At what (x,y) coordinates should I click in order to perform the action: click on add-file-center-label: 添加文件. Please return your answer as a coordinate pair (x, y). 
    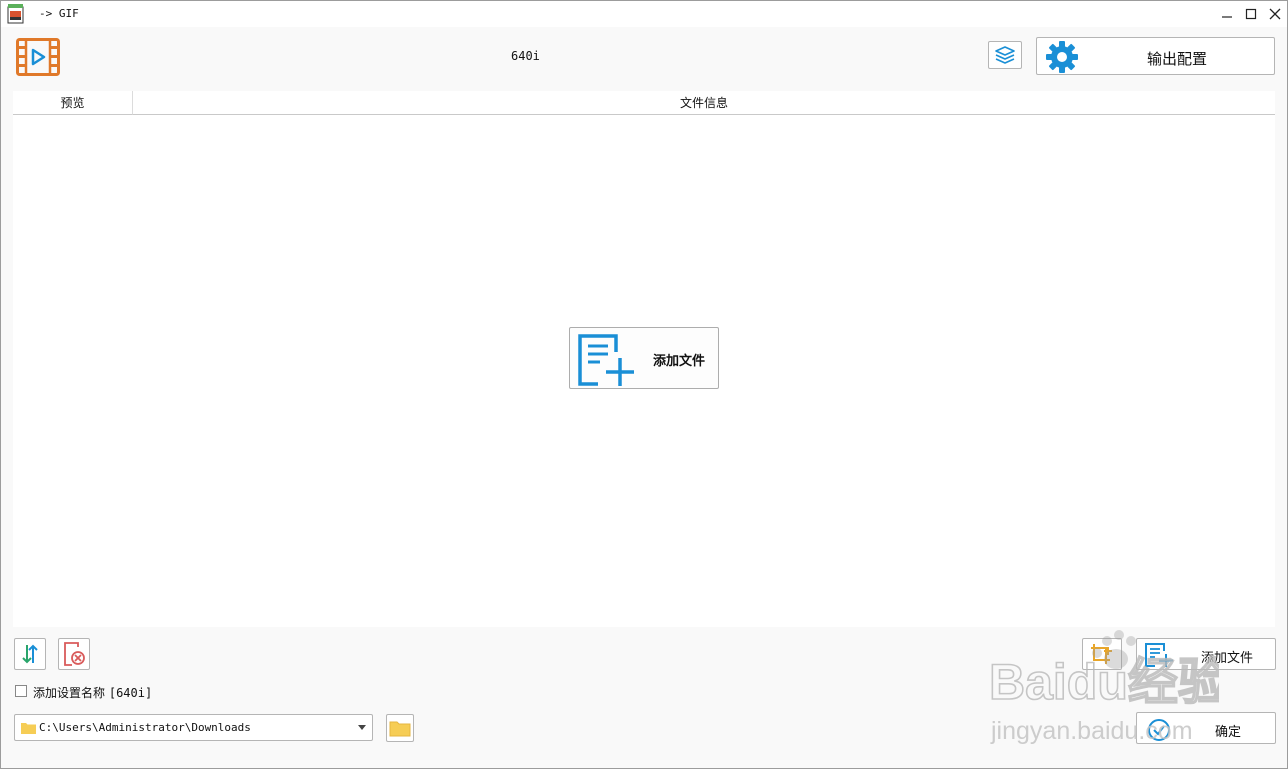
    Looking at the image, I should click on (679, 361).